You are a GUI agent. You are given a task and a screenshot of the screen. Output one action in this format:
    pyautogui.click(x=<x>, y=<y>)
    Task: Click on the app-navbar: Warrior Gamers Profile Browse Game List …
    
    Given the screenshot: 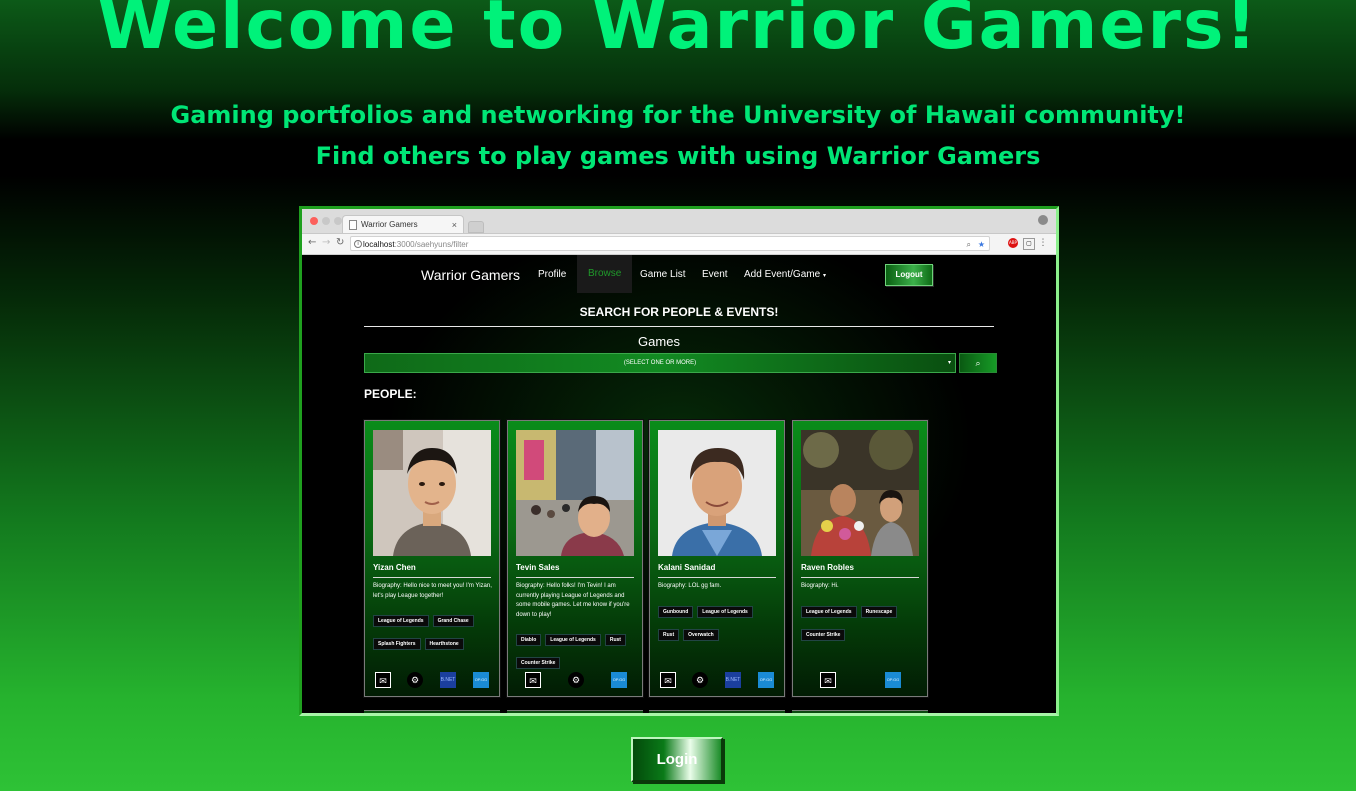 What is the action you would take?
    pyautogui.click(x=679, y=274)
    